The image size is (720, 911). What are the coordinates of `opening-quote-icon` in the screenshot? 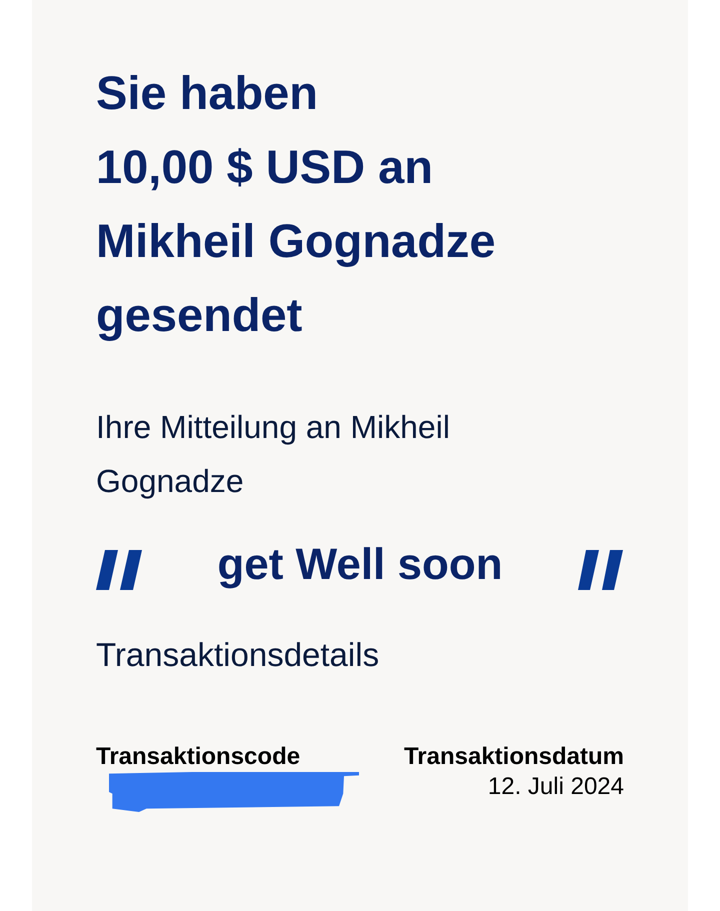 It's located at (119, 570).